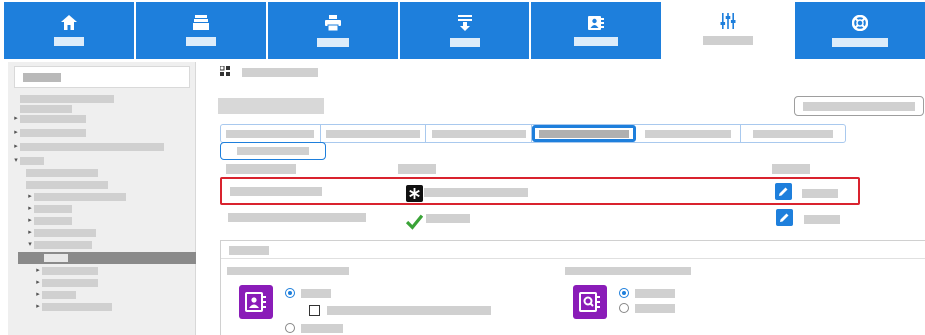  I want to click on nav-tab-download, so click(464, 30).